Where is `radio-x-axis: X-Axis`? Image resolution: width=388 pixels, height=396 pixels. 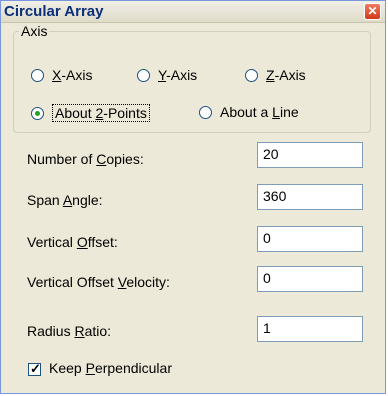
radio-x-axis: X-Axis is located at coordinates (61, 75).